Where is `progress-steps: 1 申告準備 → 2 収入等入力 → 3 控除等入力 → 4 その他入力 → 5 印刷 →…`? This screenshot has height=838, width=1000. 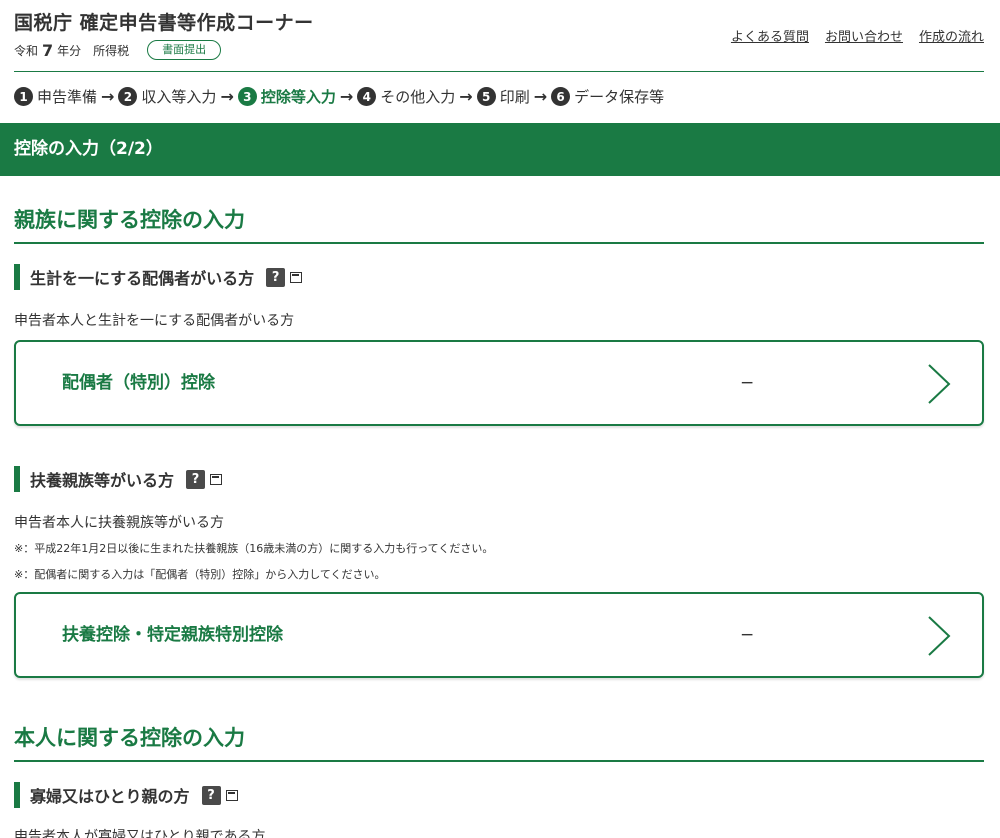
progress-steps: 1 申告準備 → 2 収入等入力 → 3 控除等入力 → 4 その他入力 → 5 印刷 →… is located at coordinates (339, 96).